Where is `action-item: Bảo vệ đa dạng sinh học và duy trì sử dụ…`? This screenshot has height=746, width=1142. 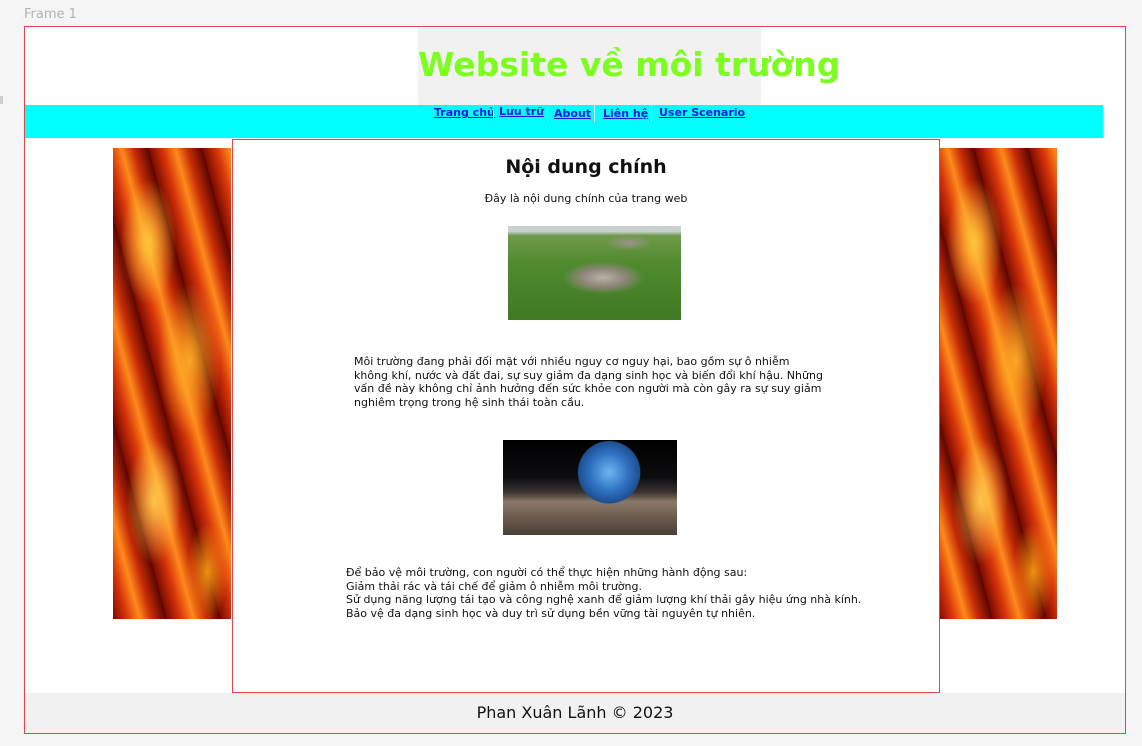 action-item: Bảo vệ đa dạng sinh học và duy trì sử dụ… is located at coordinates (551, 613).